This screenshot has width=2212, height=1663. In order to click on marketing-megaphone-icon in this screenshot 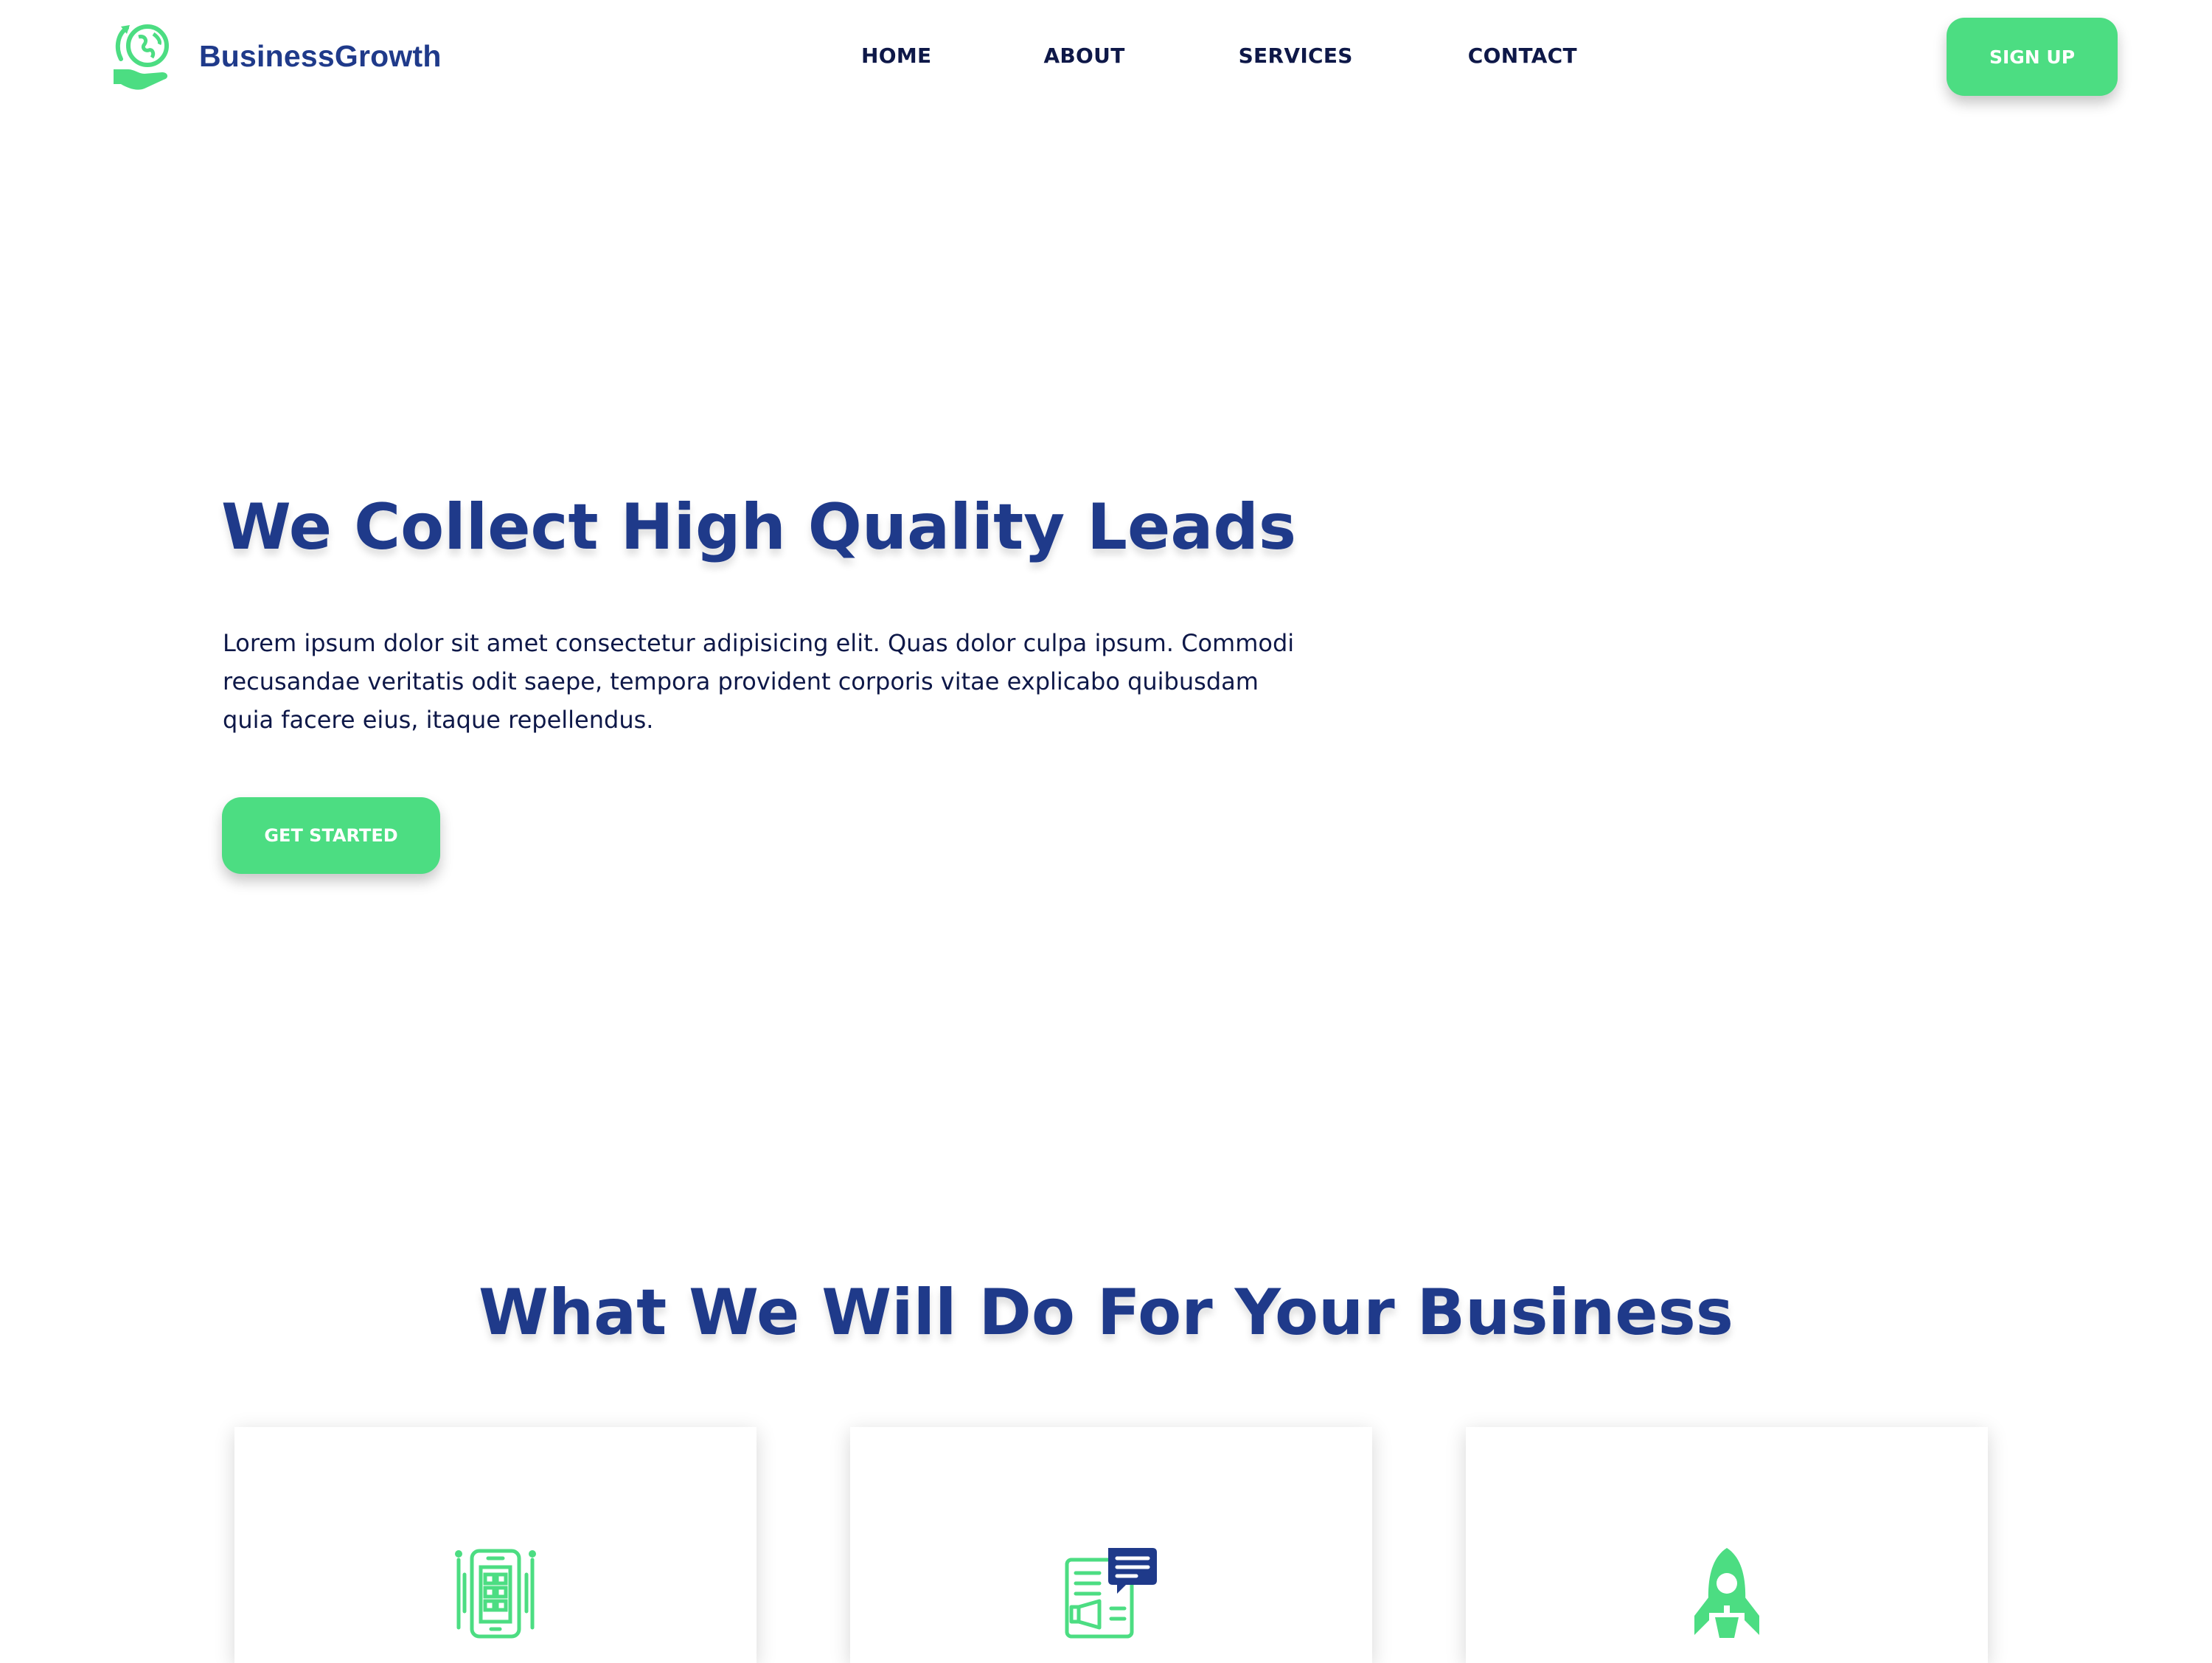, I will do `click(1111, 1593)`.